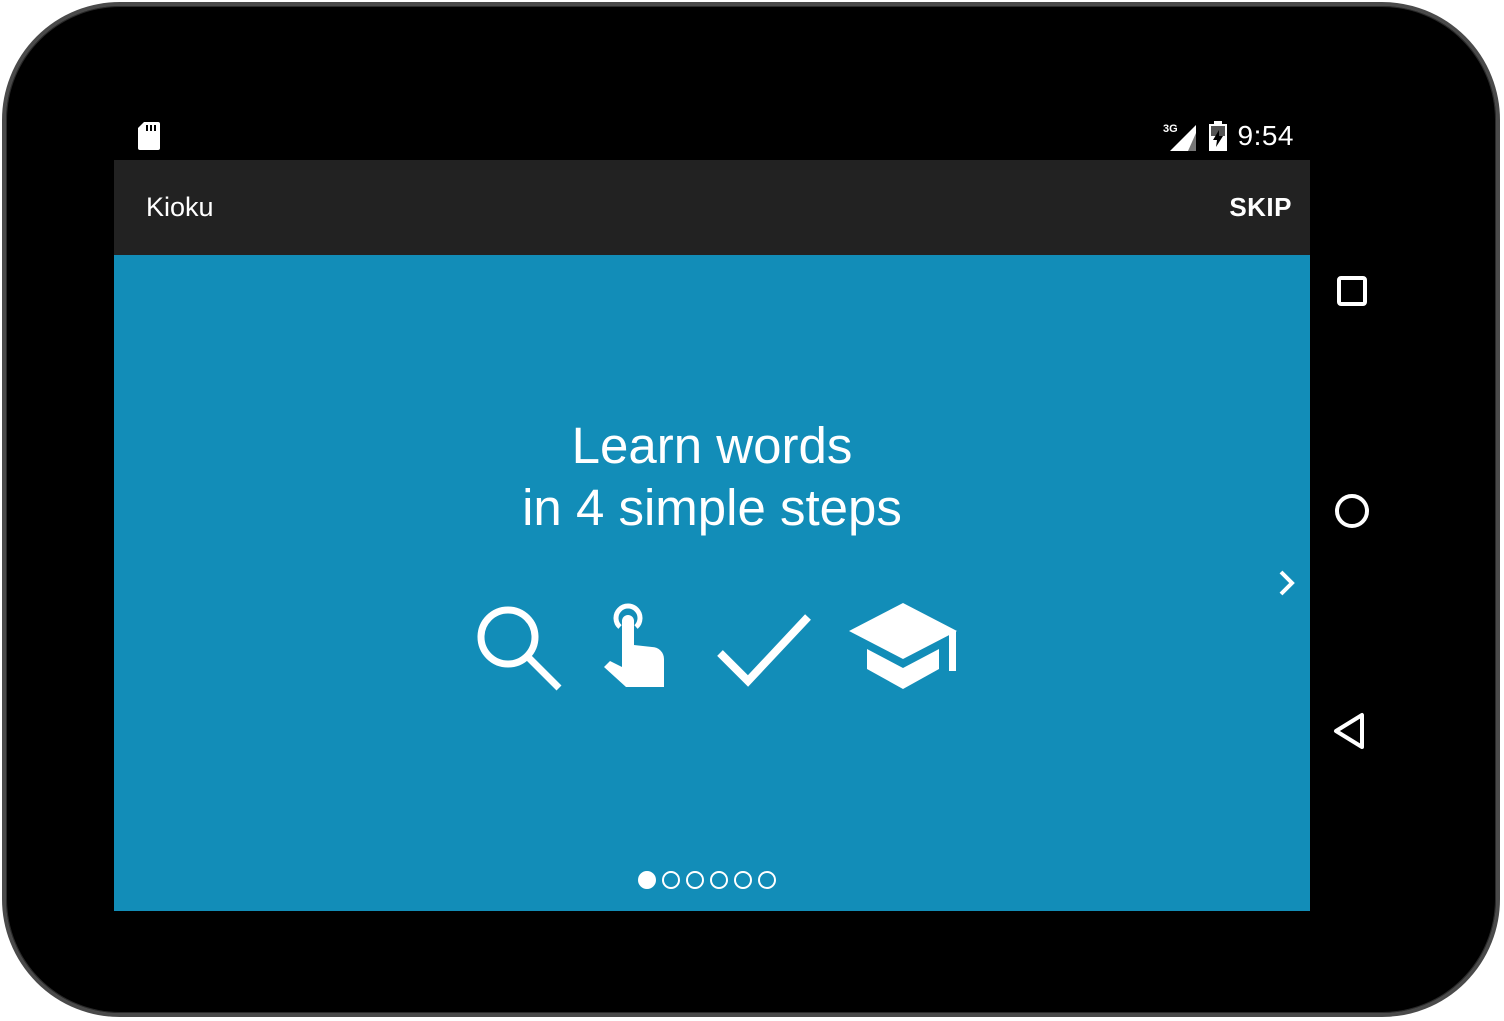 This screenshot has width=1504, height=1021. What do you see at coordinates (712, 136) in the screenshot?
I see `status-bar: 3G 9:54` at bounding box center [712, 136].